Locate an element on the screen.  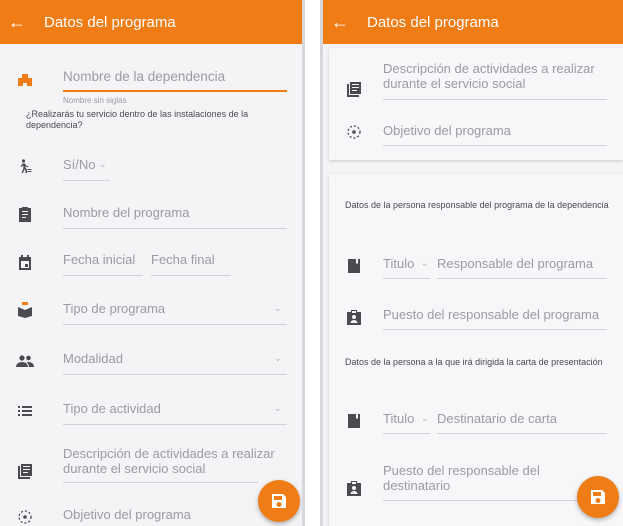
programa-input: Nombre del programa is located at coordinates (126, 212).